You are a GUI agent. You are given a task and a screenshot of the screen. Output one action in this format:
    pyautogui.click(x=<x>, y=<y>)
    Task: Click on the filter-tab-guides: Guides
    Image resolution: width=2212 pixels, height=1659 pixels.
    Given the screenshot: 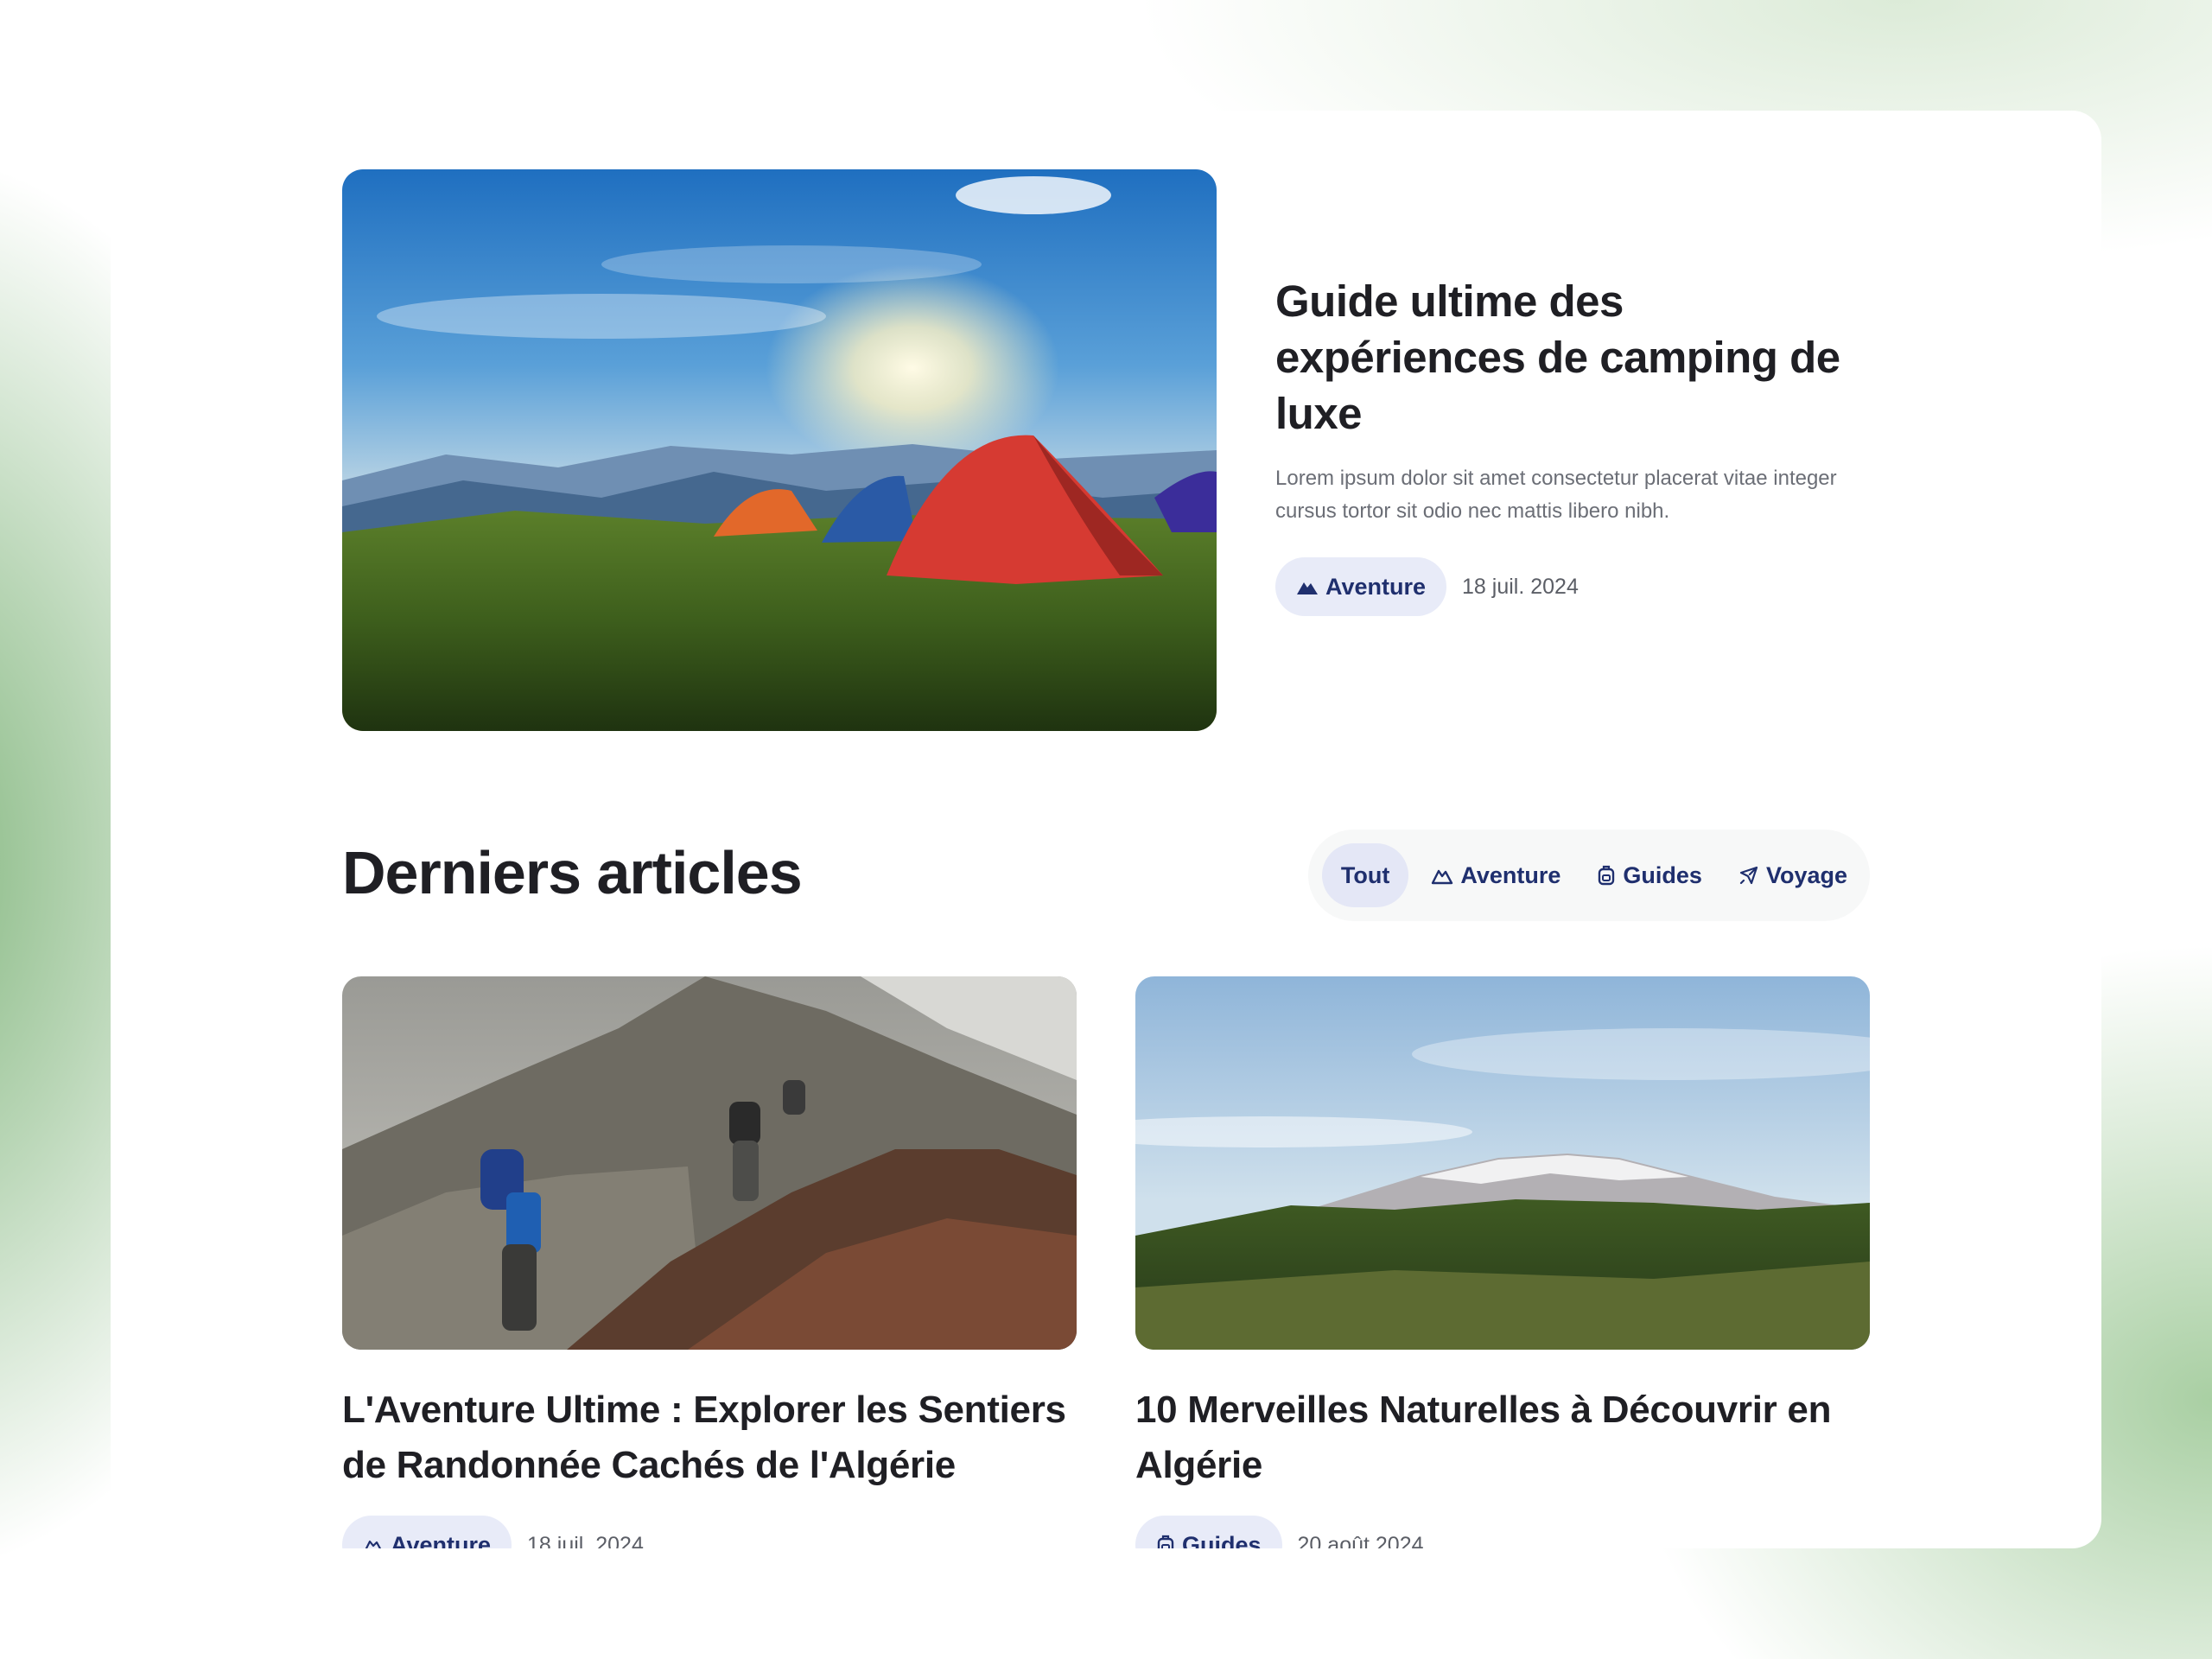 What is the action you would take?
    pyautogui.click(x=1649, y=875)
    